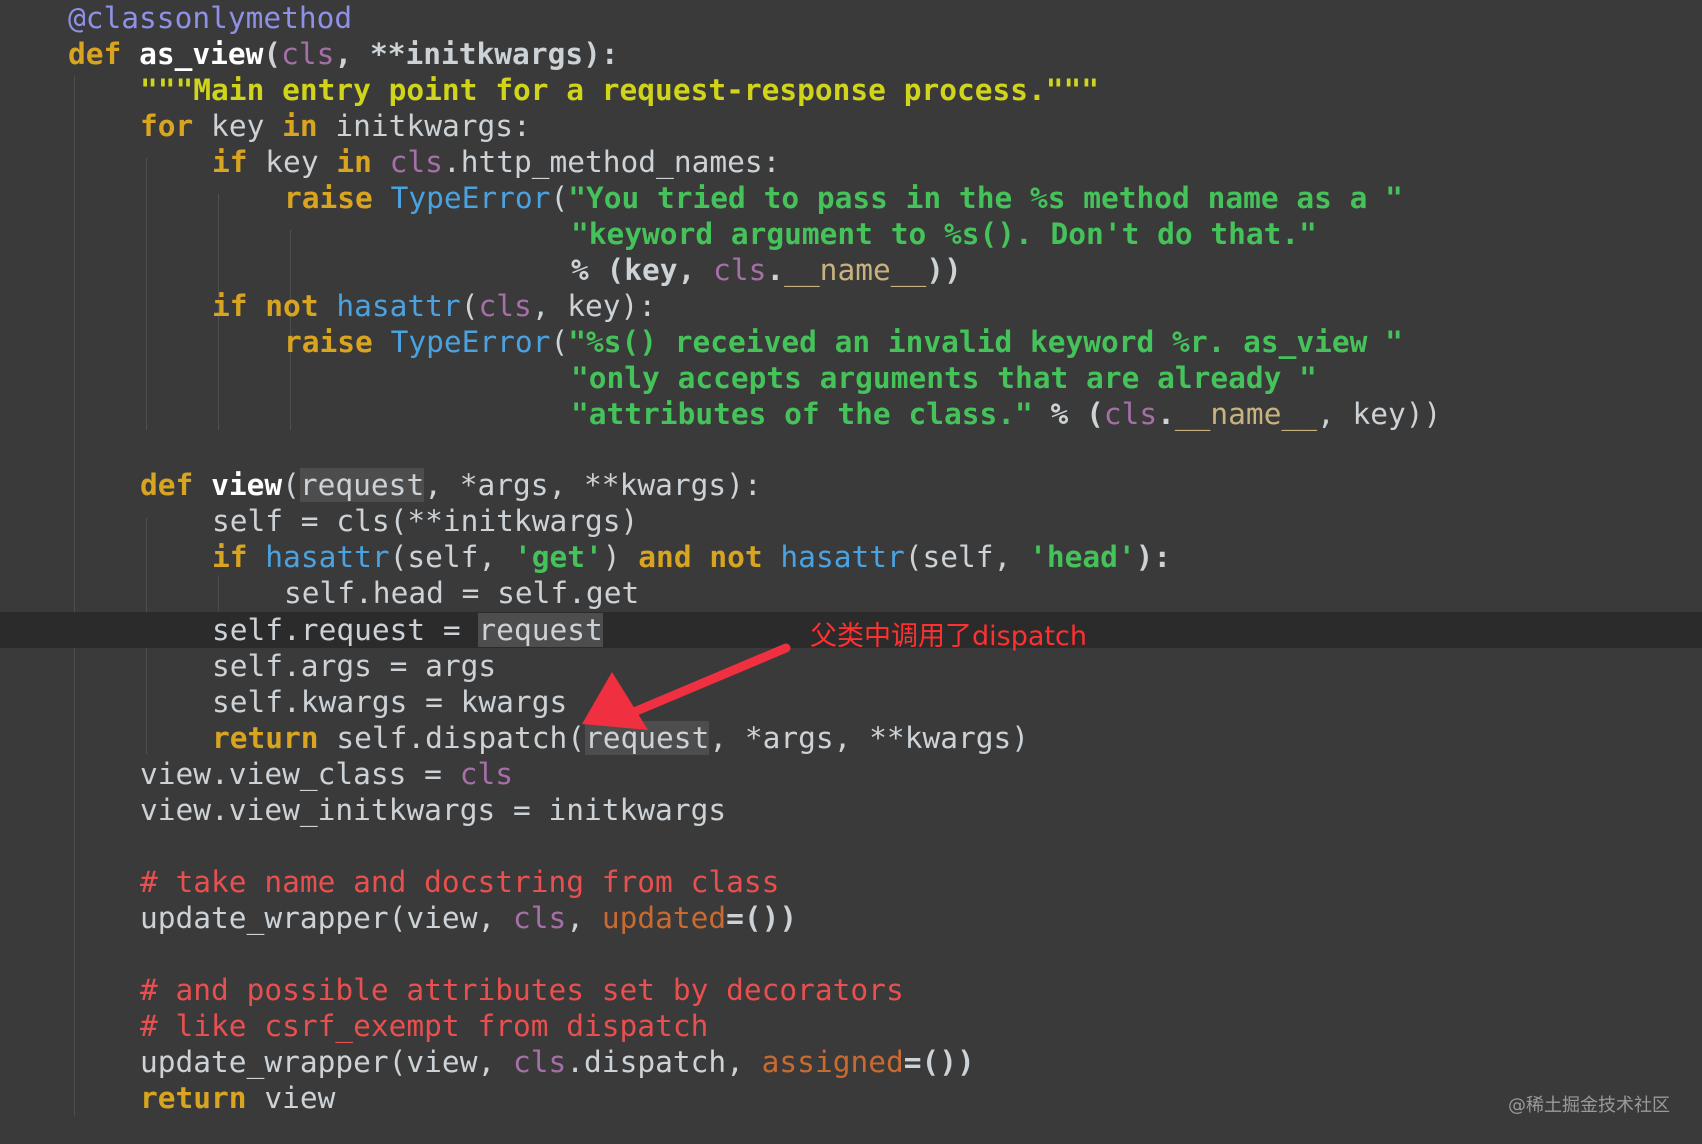 The width and height of the screenshot is (1702, 1144). What do you see at coordinates (1589, 1105) in the screenshot?
I see `watermark: @稀土掘金技术社区` at bounding box center [1589, 1105].